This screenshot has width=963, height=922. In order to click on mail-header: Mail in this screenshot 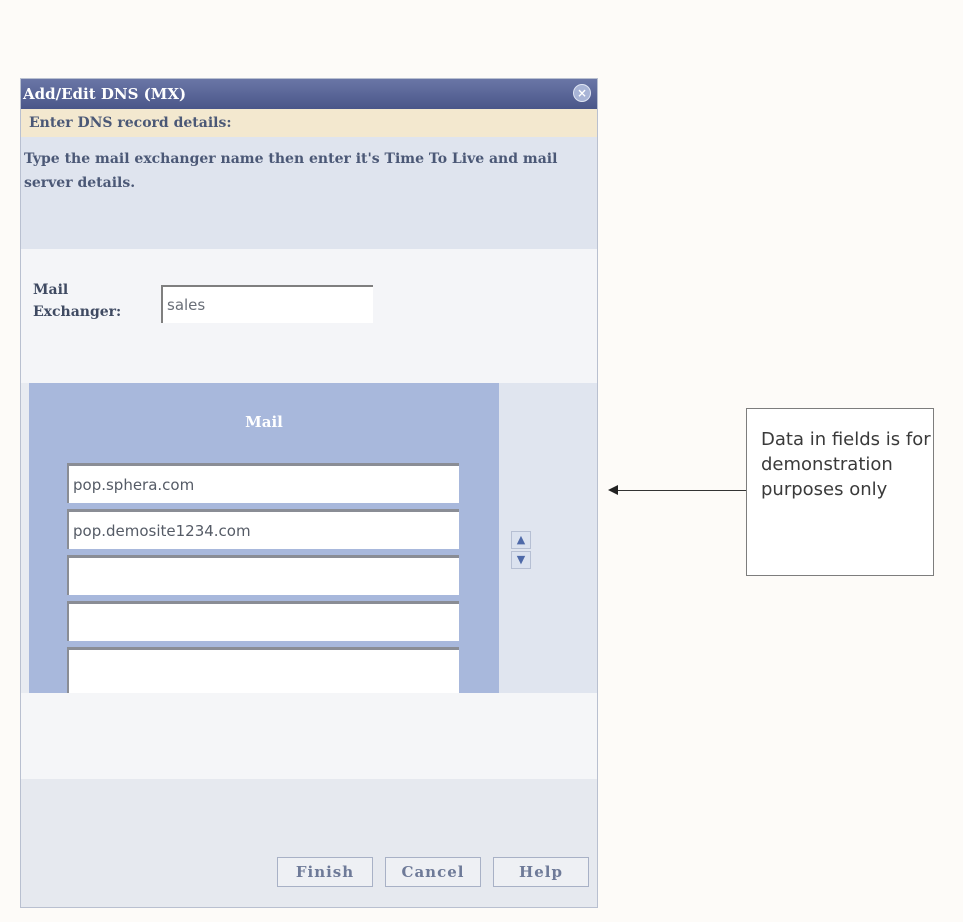, I will do `click(264, 422)`.